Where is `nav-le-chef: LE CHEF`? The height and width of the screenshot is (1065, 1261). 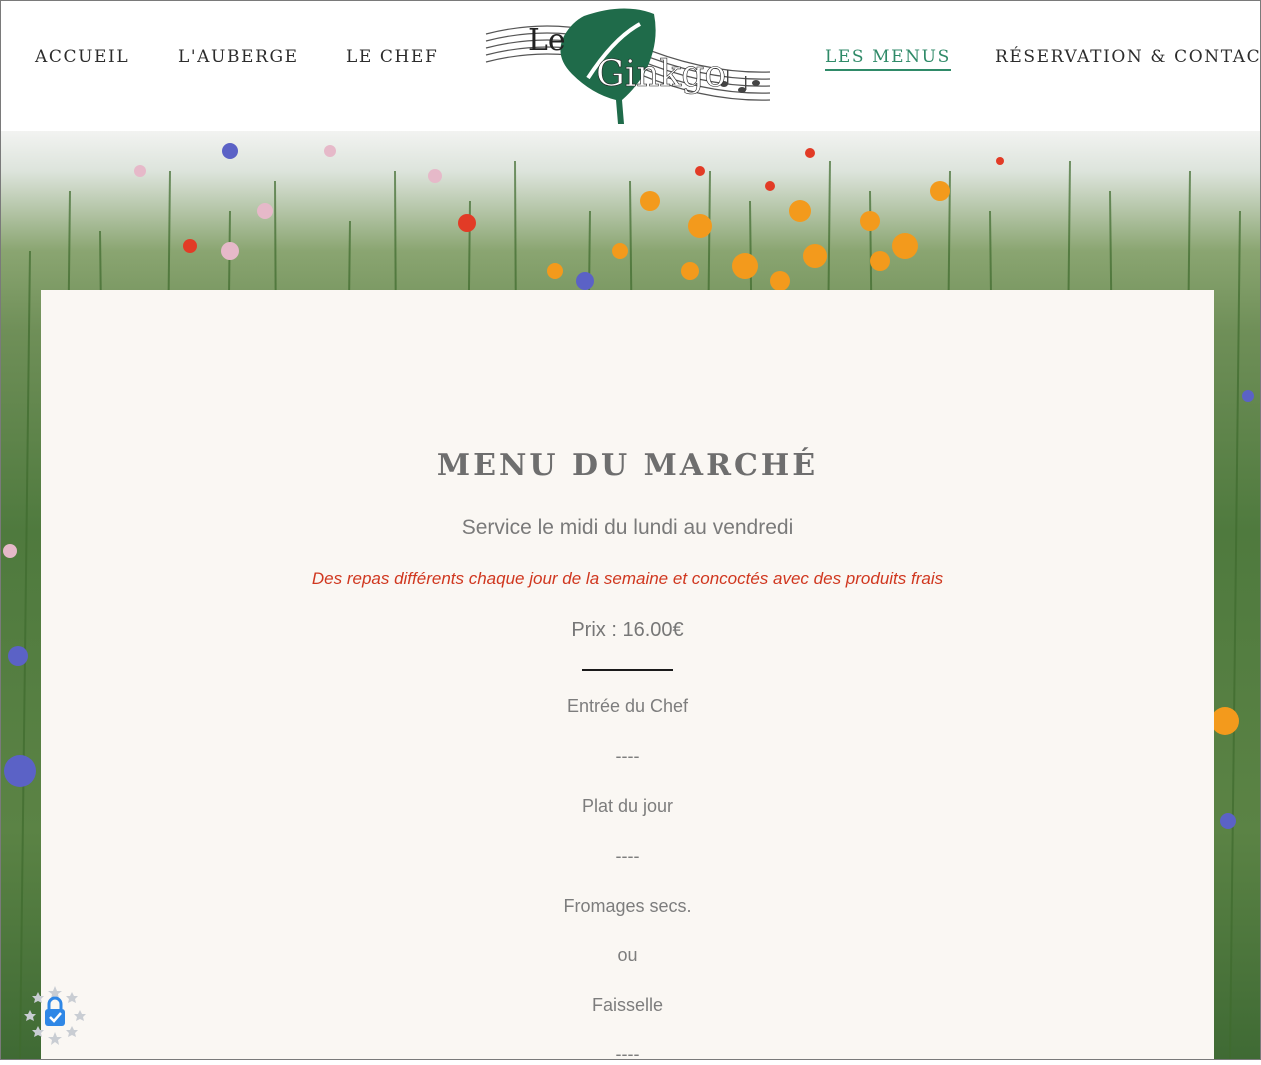
nav-le-chef: LE CHEF is located at coordinates (392, 57).